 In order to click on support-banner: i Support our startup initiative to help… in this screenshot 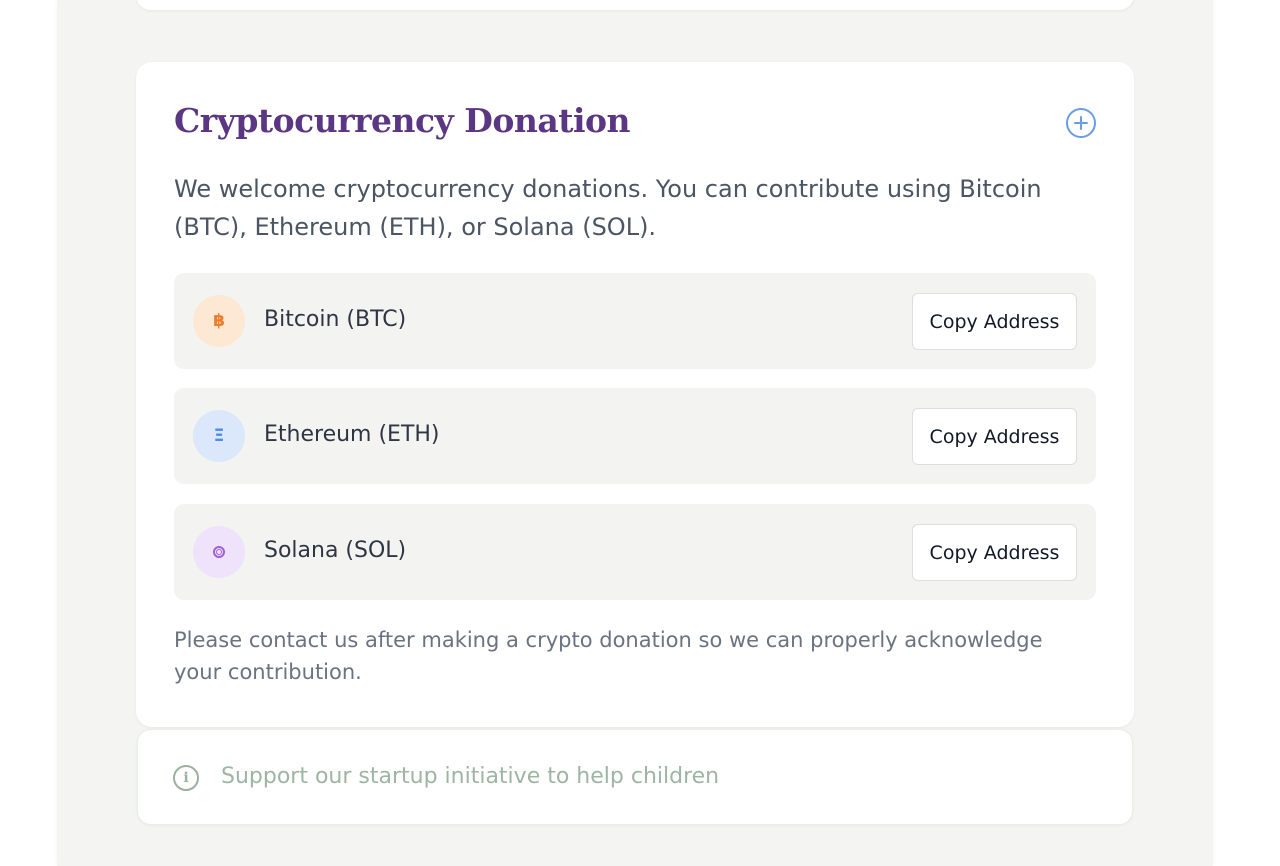, I will do `click(635, 777)`.